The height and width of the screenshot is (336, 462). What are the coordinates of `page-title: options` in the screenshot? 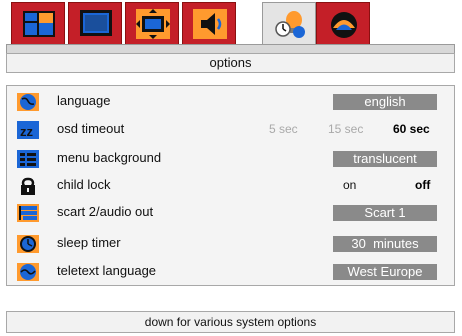 It's located at (230, 62).